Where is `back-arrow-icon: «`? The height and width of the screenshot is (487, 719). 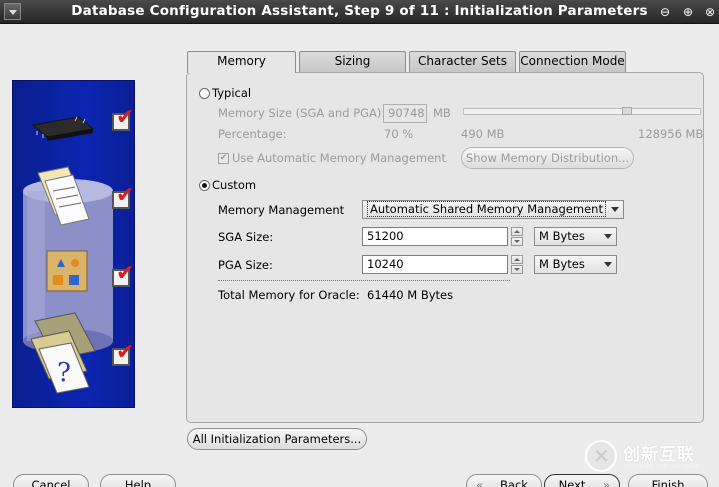 back-arrow-icon: « is located at coordinates (480, 482).